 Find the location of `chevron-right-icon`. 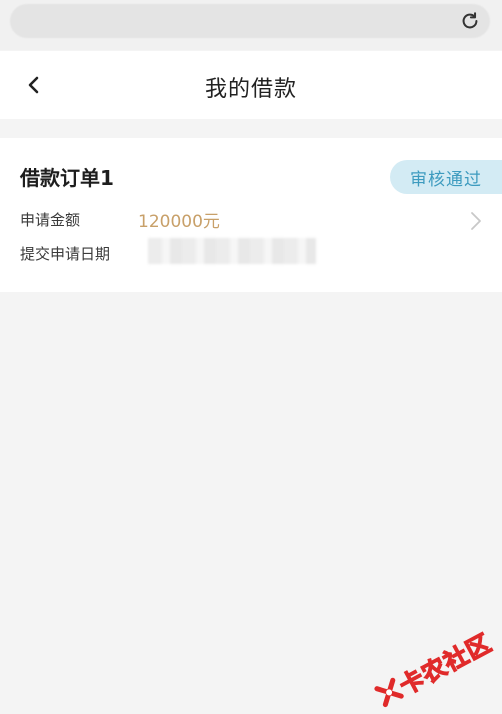

chevron-right-icon is located at coordinates (476, 221).